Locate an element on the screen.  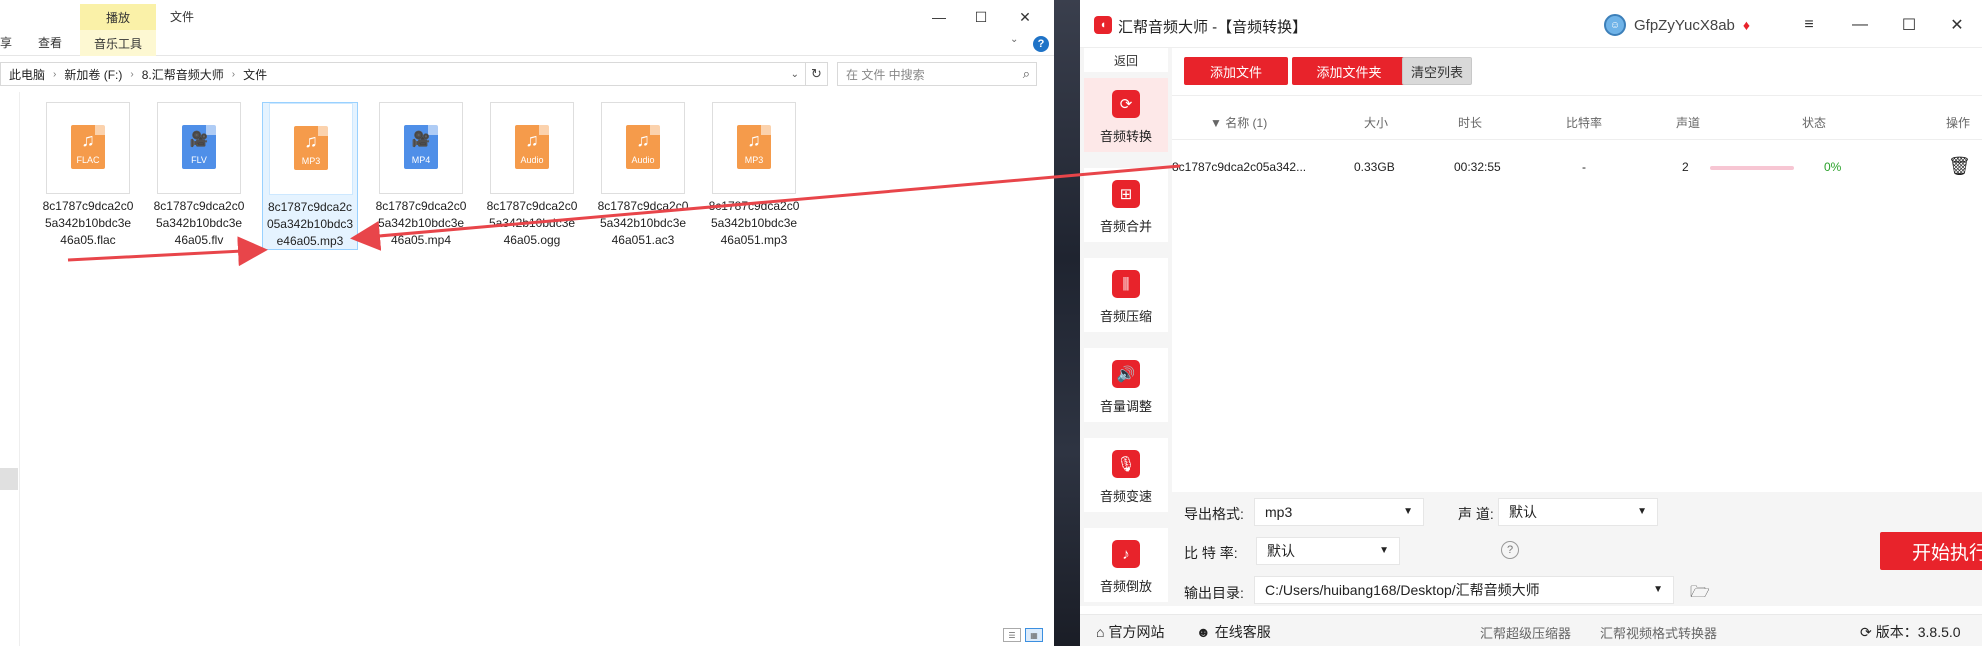
app-minimize-button: — is located at coordinates (1860, 25).